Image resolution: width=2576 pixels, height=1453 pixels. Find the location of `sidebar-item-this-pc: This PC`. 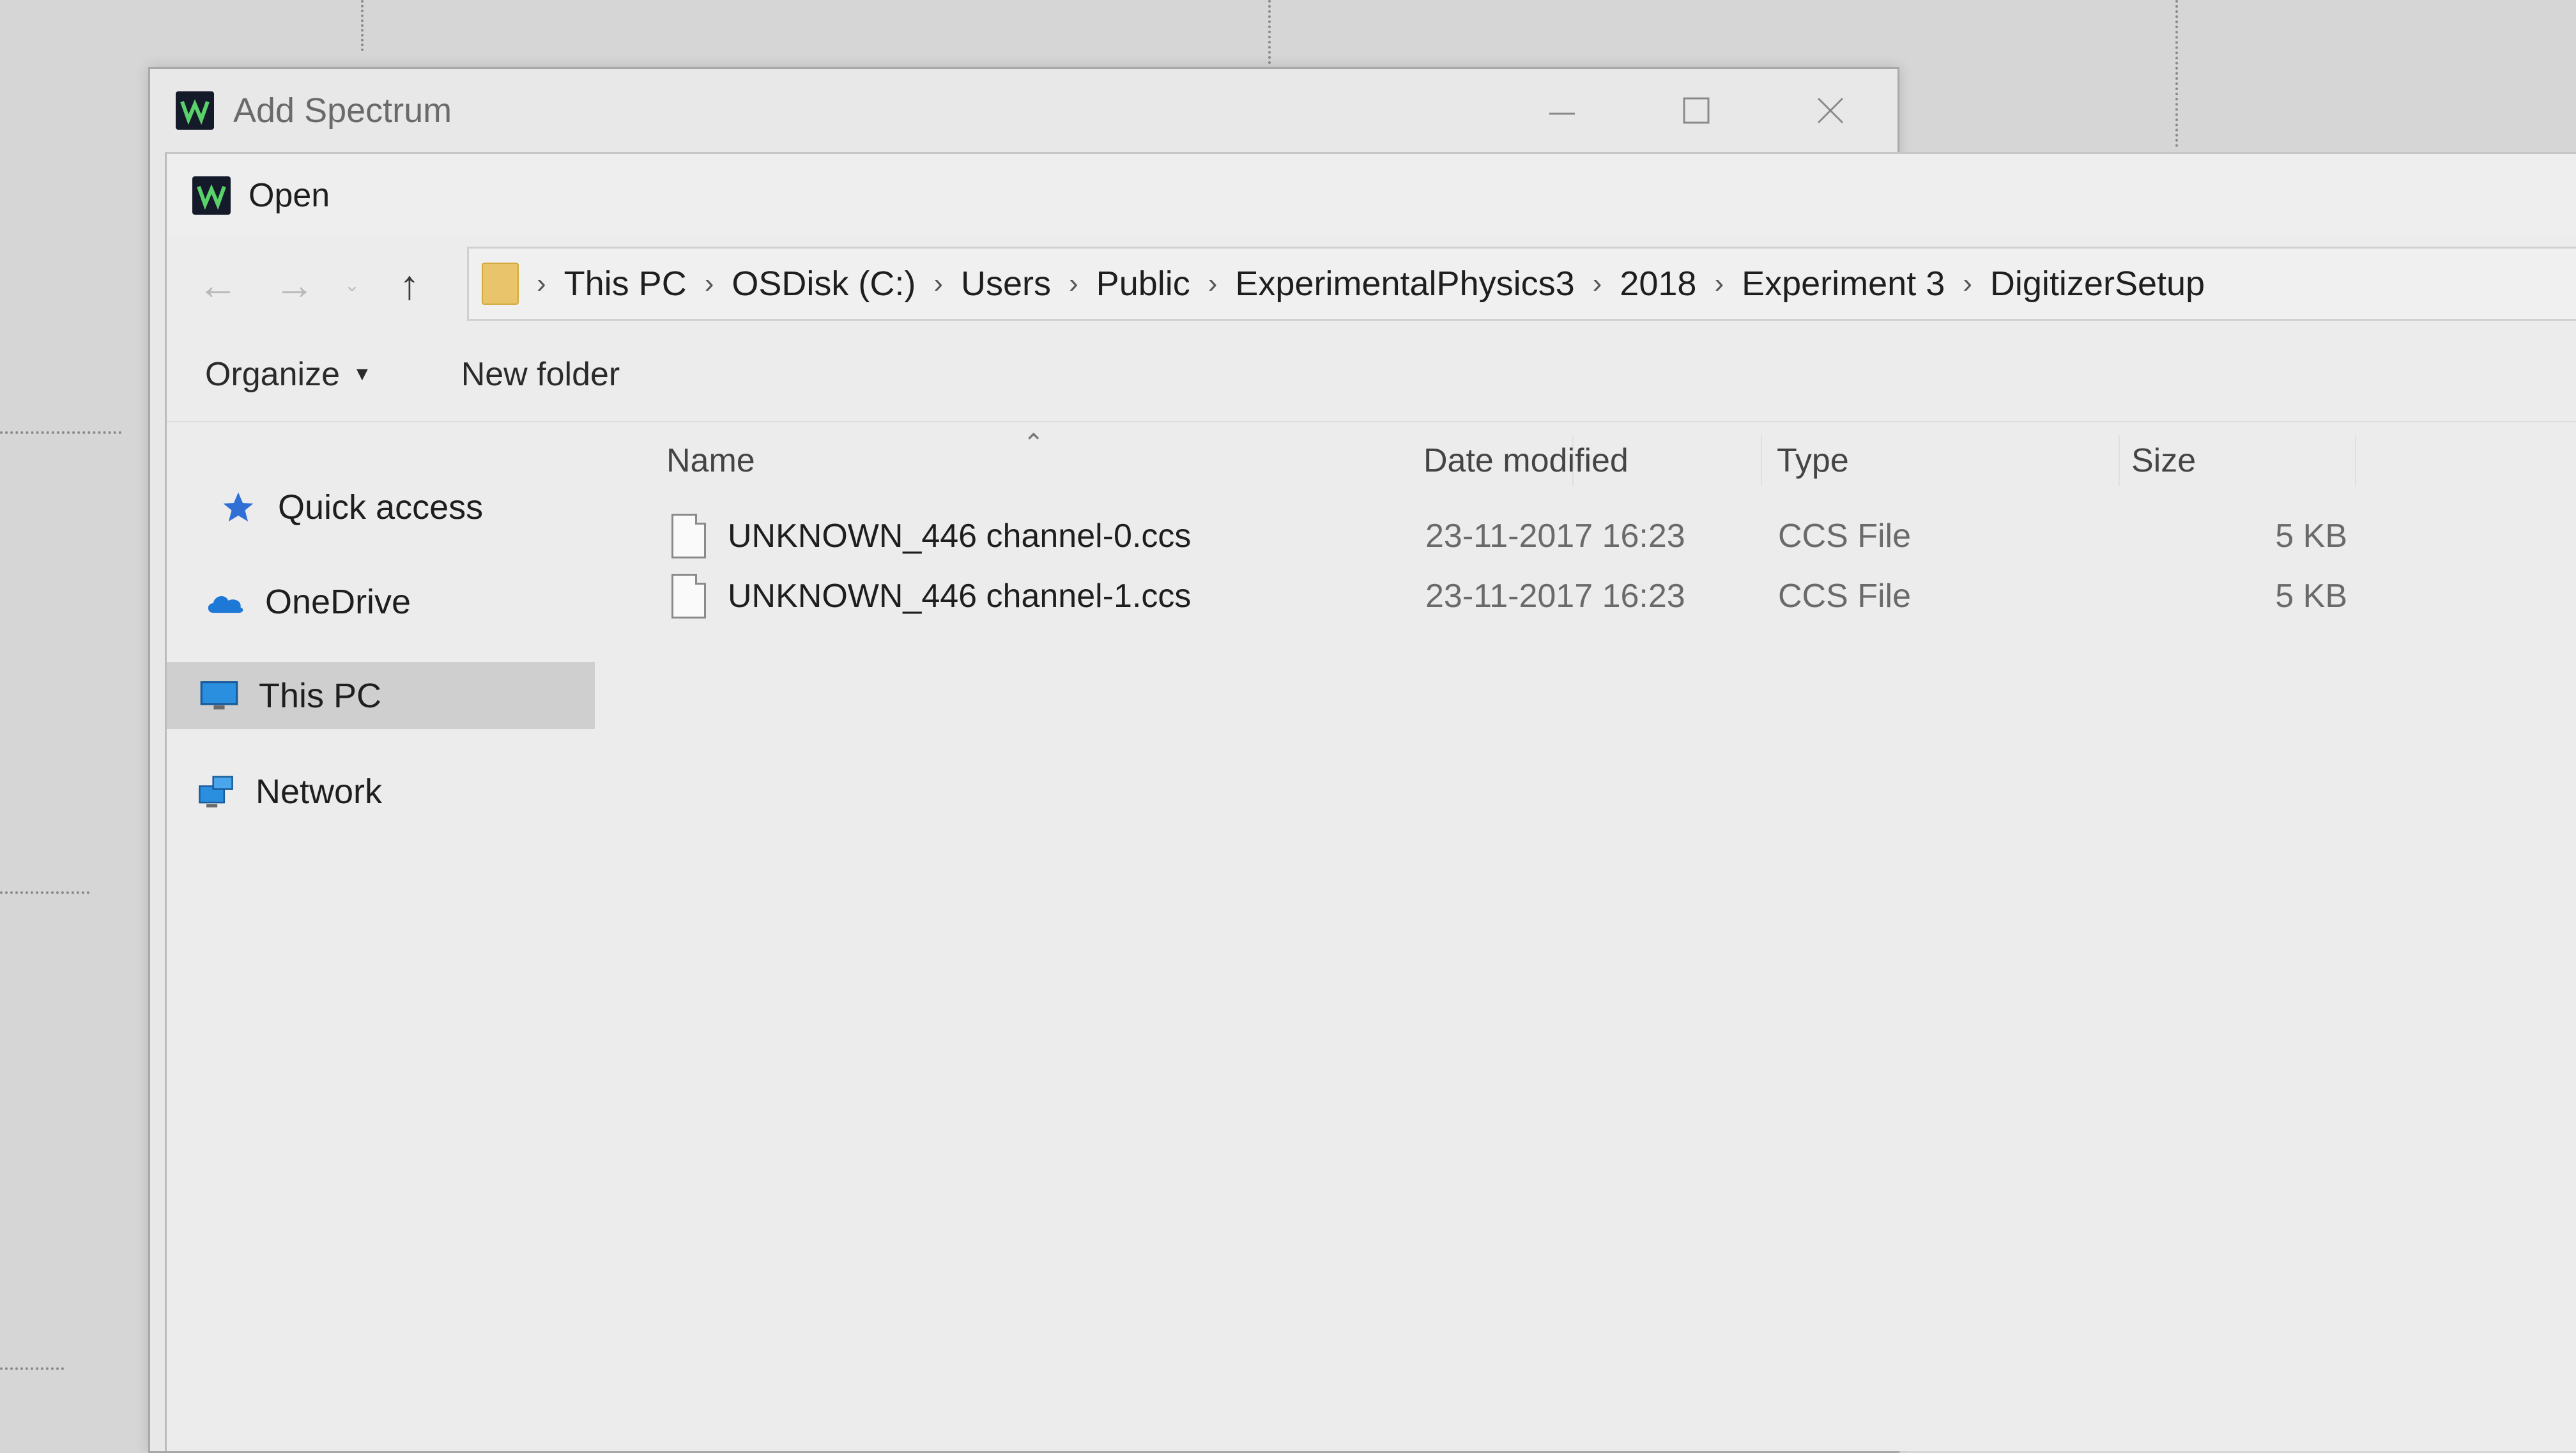

sidebar-item-this-pc: This PC is located at coordinates (381, 695).